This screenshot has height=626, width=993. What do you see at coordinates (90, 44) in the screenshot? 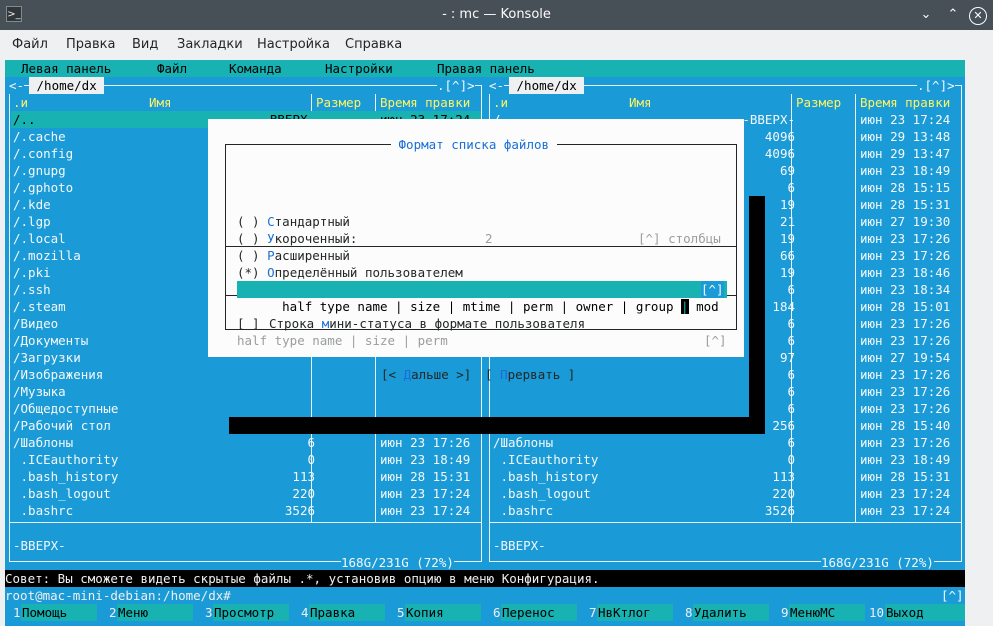
I see `menu-edit: Правка` at bounding box center [90, 44].